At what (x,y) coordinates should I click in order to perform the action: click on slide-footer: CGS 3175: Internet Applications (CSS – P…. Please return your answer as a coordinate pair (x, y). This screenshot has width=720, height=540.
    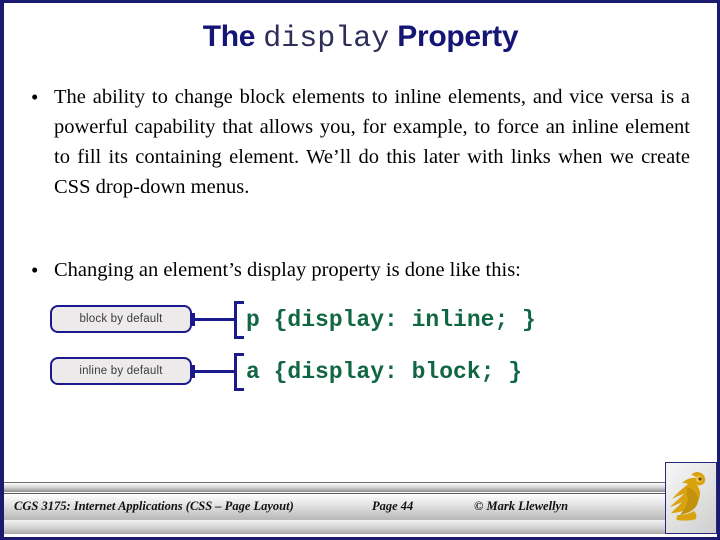
    Looking at the image, I should click on (360, 499).